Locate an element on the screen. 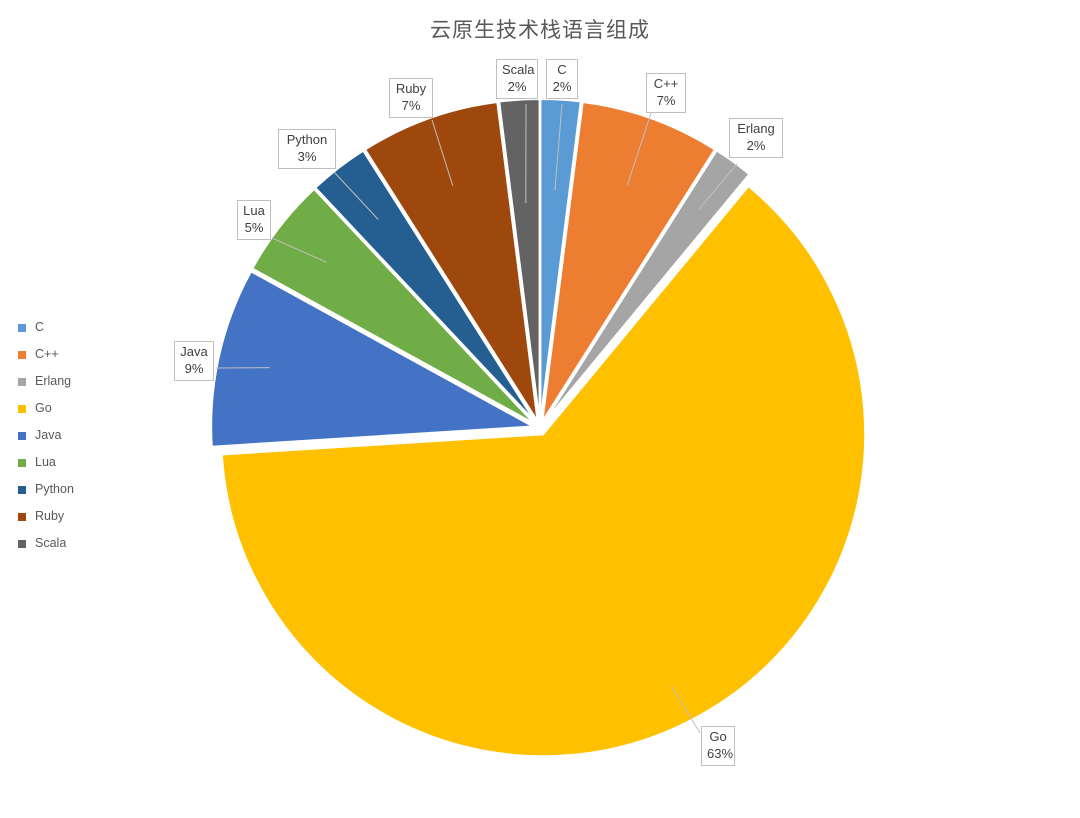  data-label-erlang: Erlang 2% is located at coordinates (756, 138).